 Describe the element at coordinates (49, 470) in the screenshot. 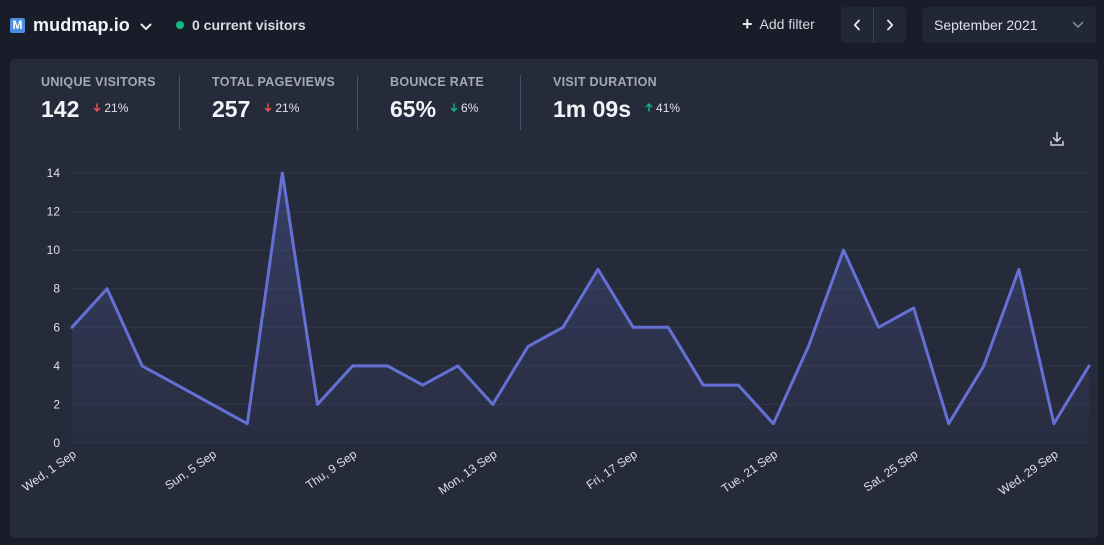

I see `x-tick-label: Wed, 1 Sep` at that location.